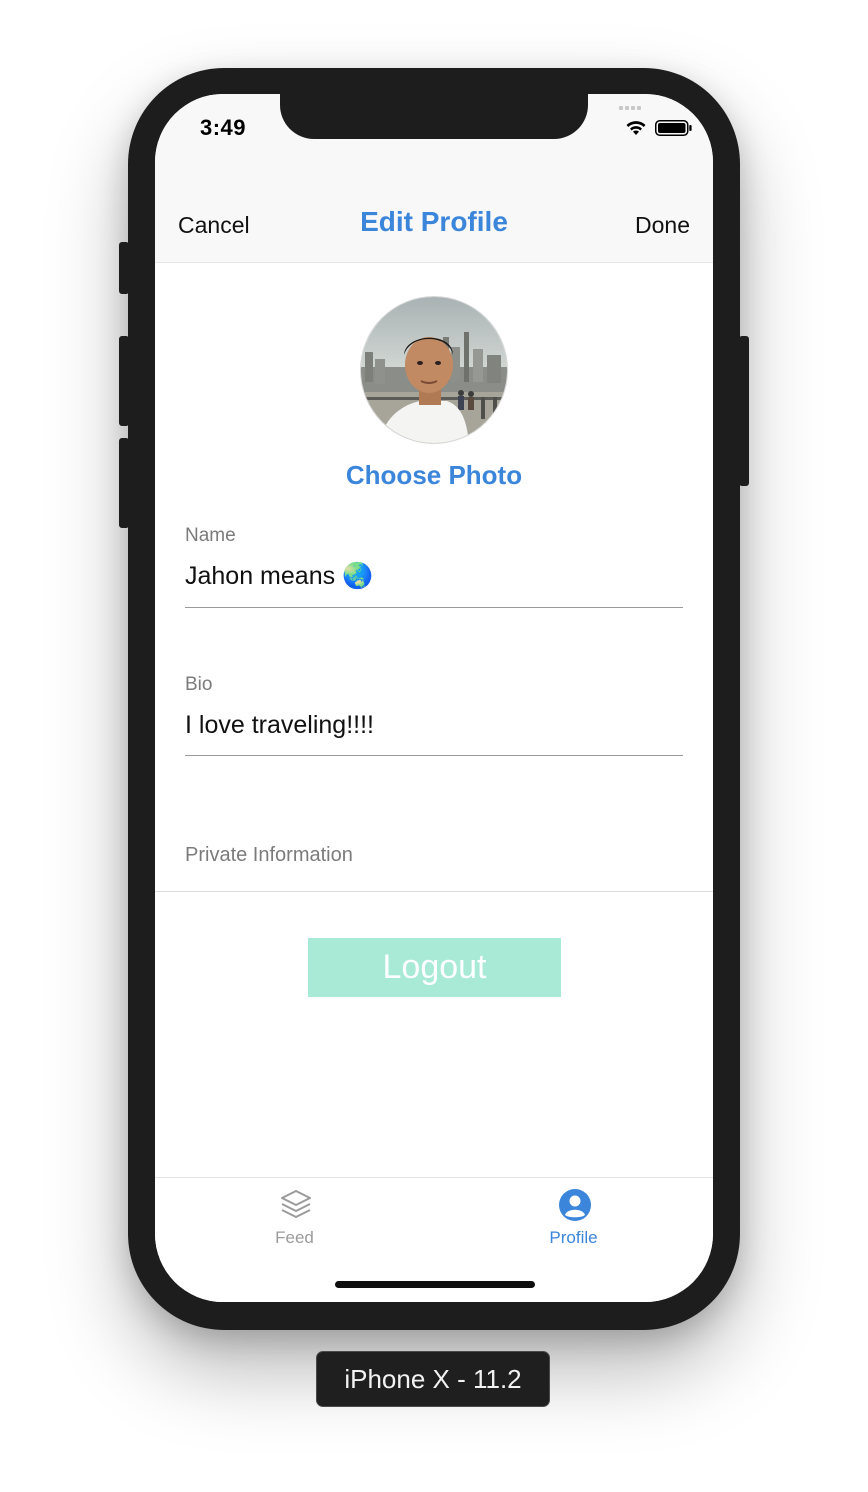 The height and width of the screenshot is (1492, 868). What do you see at coordinates (632, 107) in the screenshot?
I see `cellular-signal-icon` at bounding box center [632, 107].